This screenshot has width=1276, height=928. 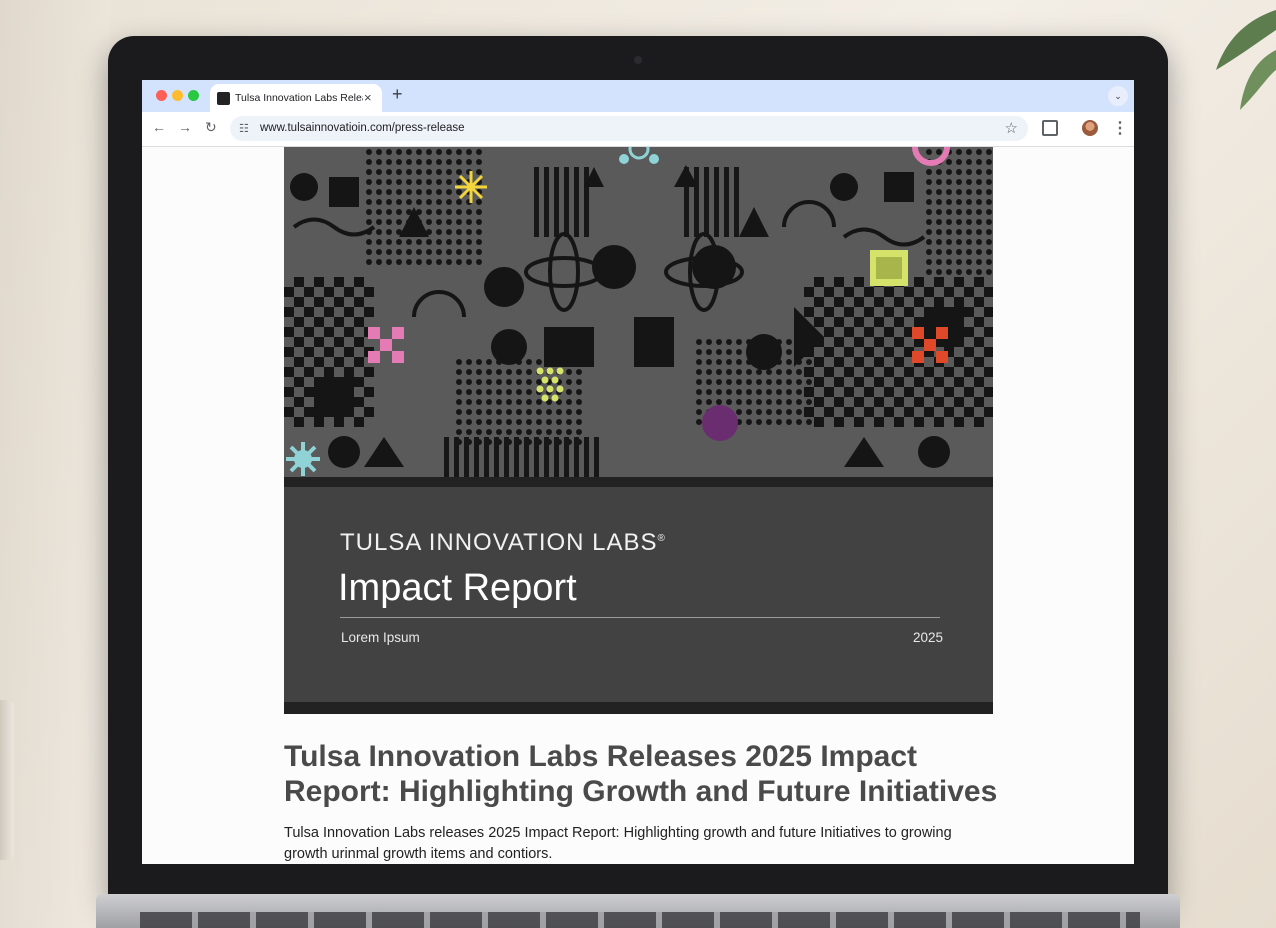 I want to click on tab-title: Tulsa Innovation Labs Releas, so click(x=299, y=98).